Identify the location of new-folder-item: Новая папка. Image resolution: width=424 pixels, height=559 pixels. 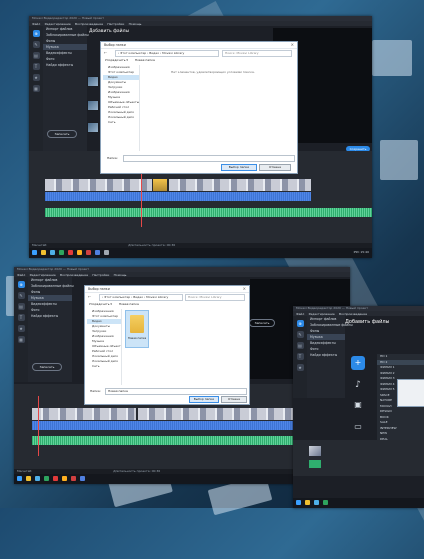
(137, 329).